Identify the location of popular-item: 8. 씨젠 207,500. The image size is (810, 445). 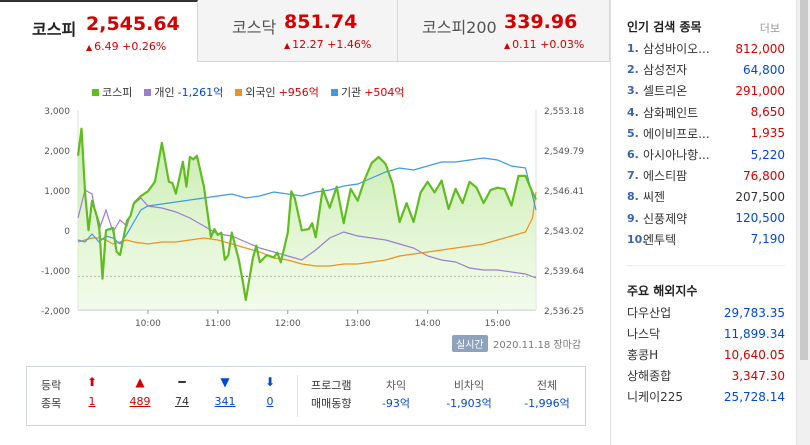
(706, 196).